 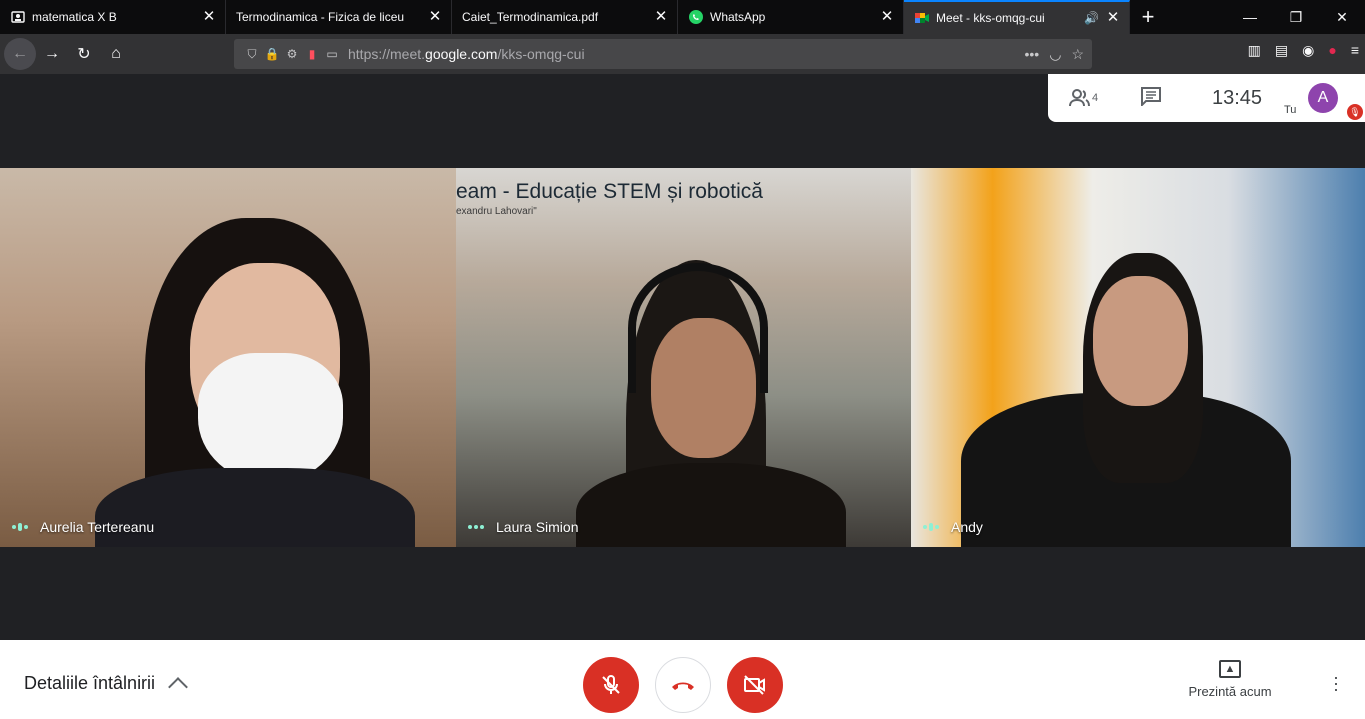 What do you see at coordinates (1308, 50) in the screenshot?
I see `account-icon: ◉` at bounding box center [1308, 50].